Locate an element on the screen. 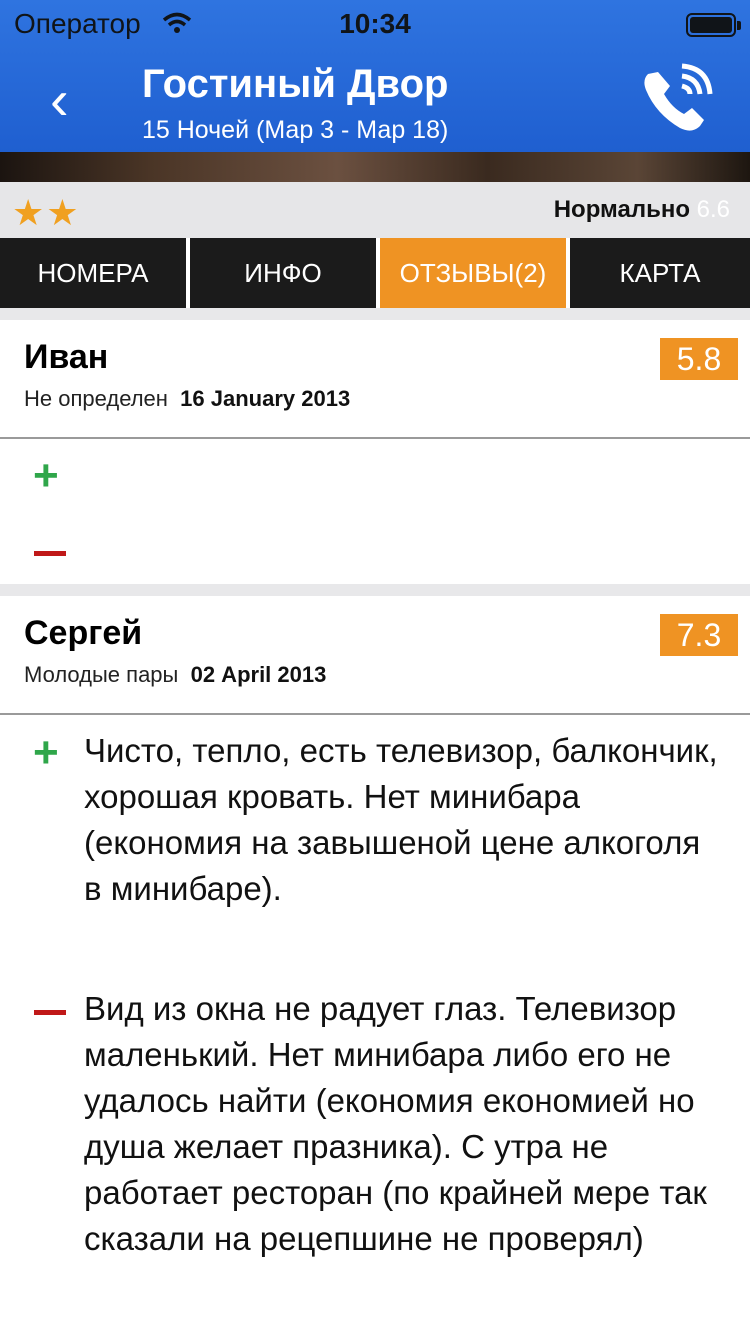 The image size is (750, 1334). status-bar: Оператор 10:34 is located at coordinates (375, 25).